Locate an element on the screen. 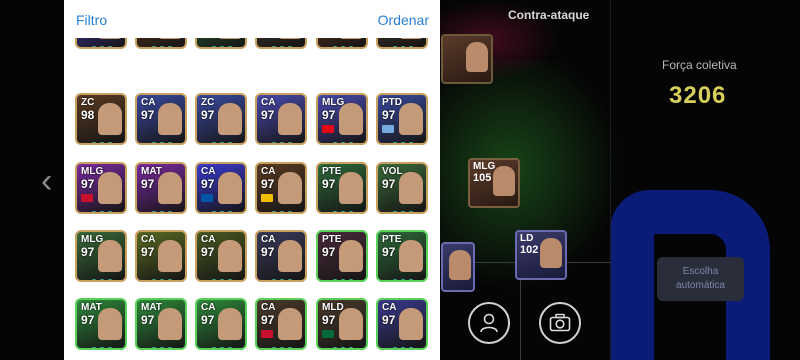 The height and width of the screenshot is (360, 800). player-card: ZC 97 is located at coordinates (221, 119).